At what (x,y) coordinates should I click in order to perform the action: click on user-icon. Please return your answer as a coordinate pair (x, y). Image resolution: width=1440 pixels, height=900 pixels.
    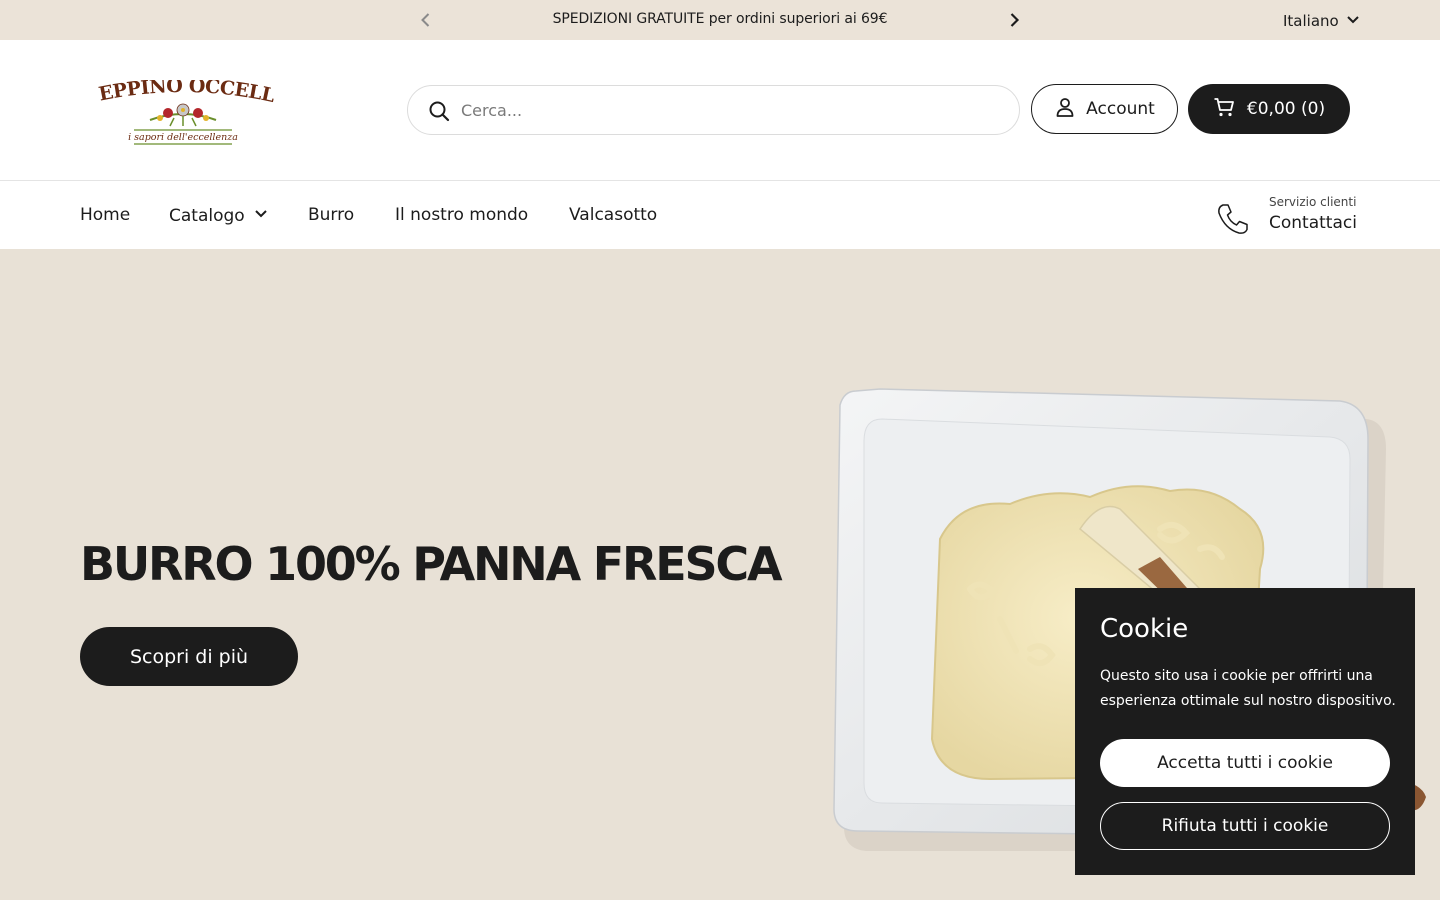
    Looking at the image, I should click on (1065, 109).